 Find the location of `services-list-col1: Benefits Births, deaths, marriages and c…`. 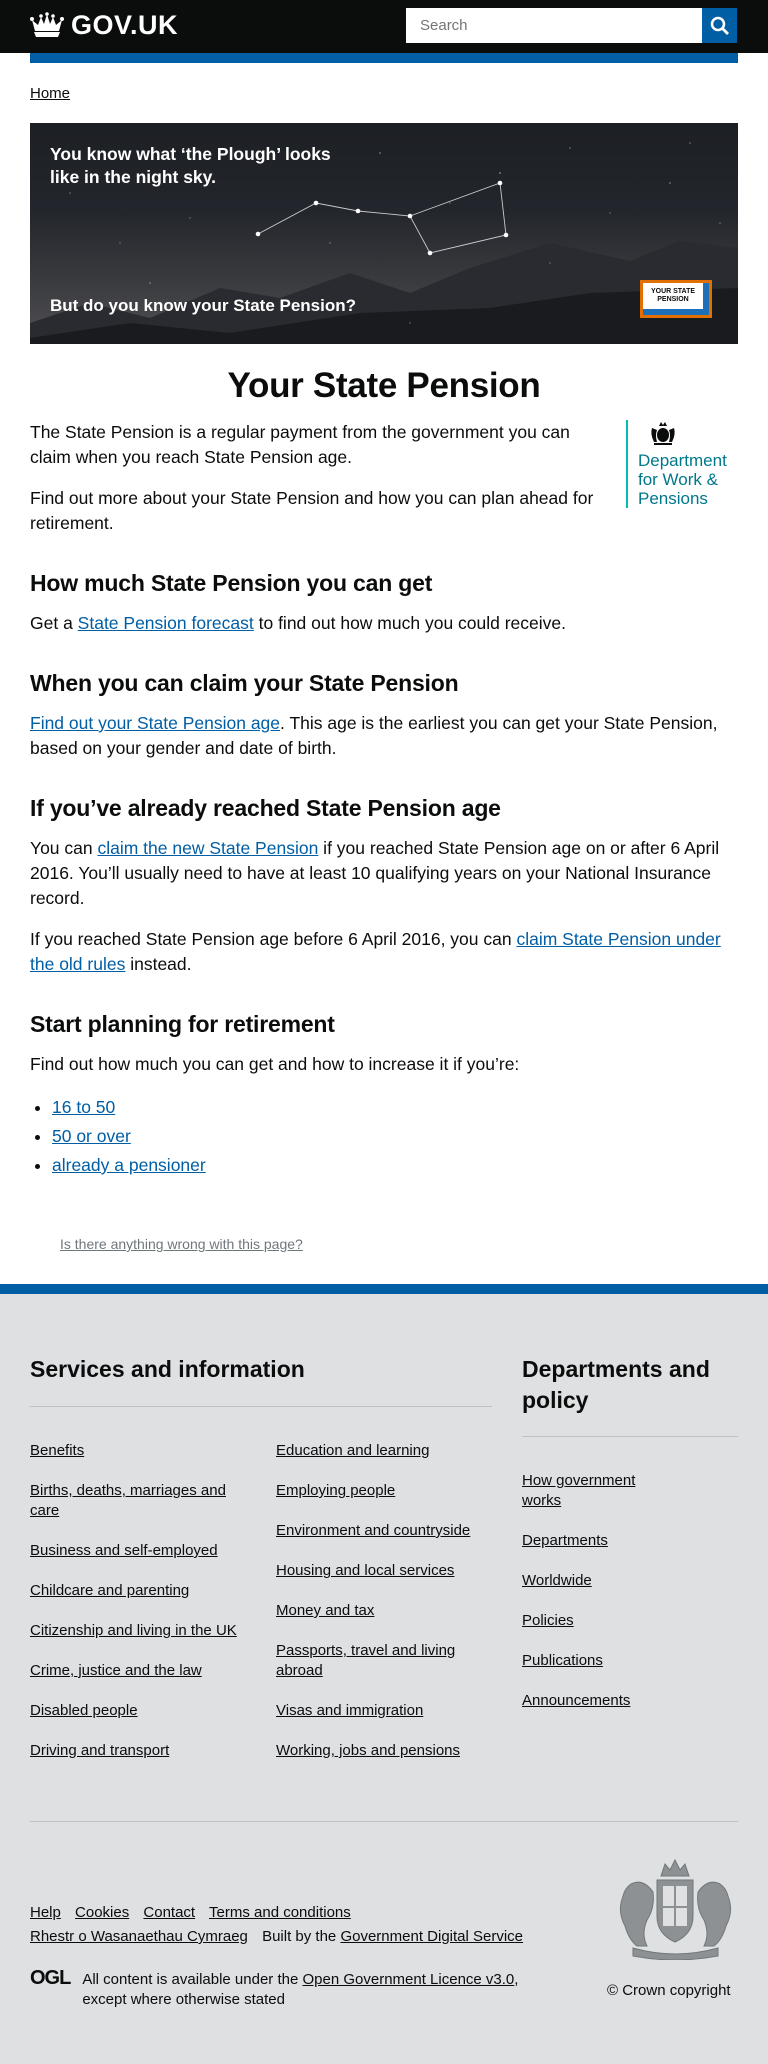

services-list-col1: Benefits Births, deaths, marriages and c… is located at coordinates (137, 1611).